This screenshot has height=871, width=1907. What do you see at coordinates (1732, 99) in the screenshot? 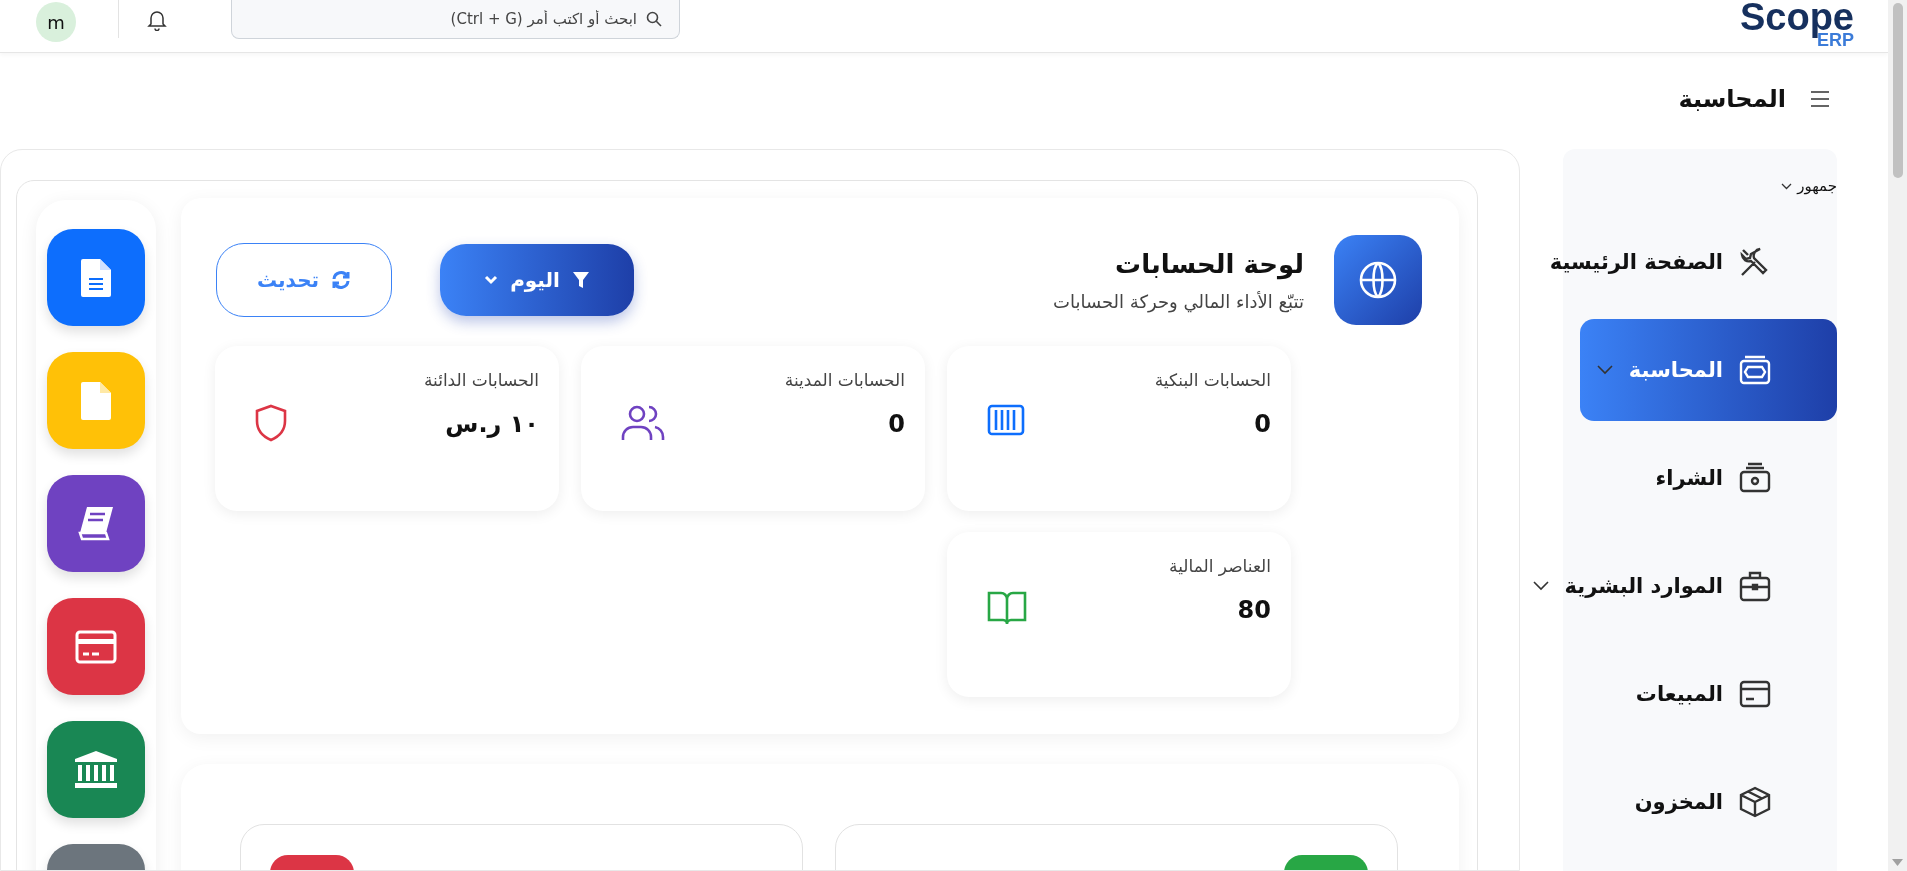
I see `page-title: المحاسبة` at bounding box center [1732, 99].